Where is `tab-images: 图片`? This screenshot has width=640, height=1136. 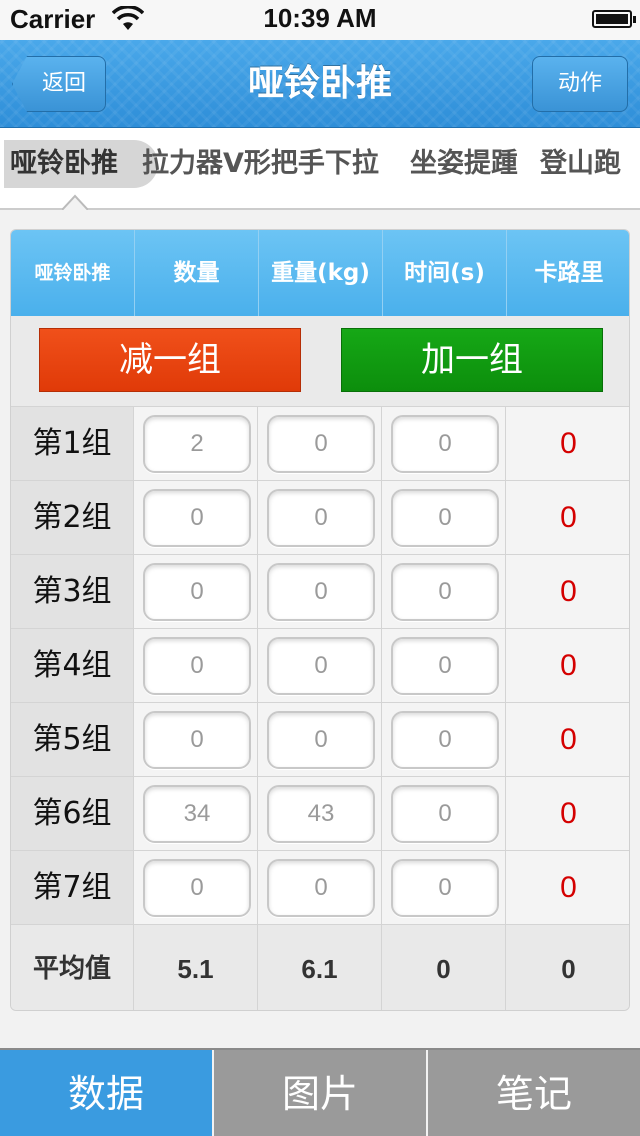 tab-images: 图片 is located at coordinates (320, 1093).